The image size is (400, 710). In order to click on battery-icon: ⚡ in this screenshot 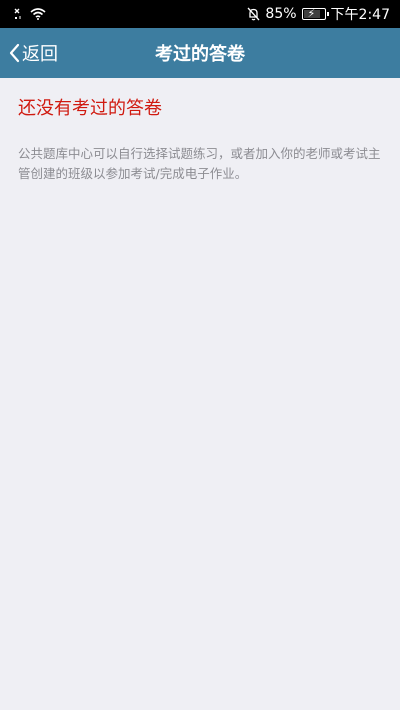, I will do `click(315, 13)`.